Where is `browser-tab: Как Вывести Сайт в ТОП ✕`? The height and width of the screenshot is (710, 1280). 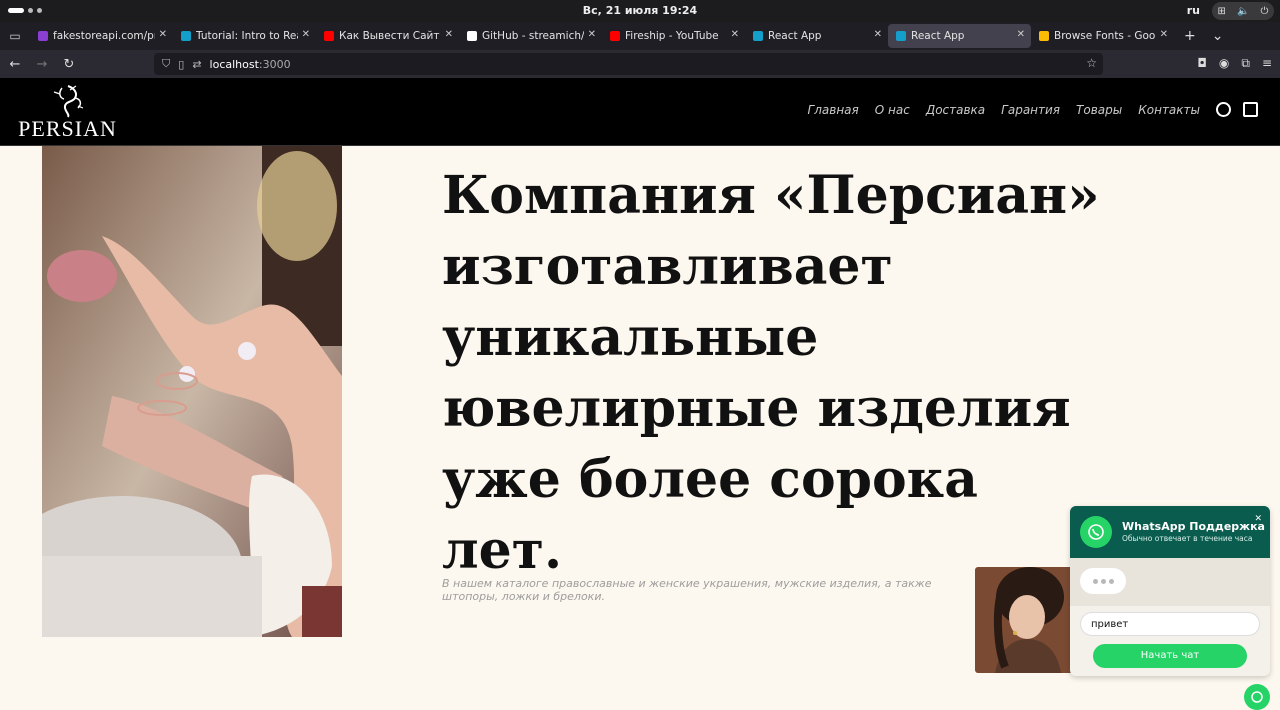
browser-tab: Как Вывести Сайт в ТОП ✕ is located at coordinates (387, 36).